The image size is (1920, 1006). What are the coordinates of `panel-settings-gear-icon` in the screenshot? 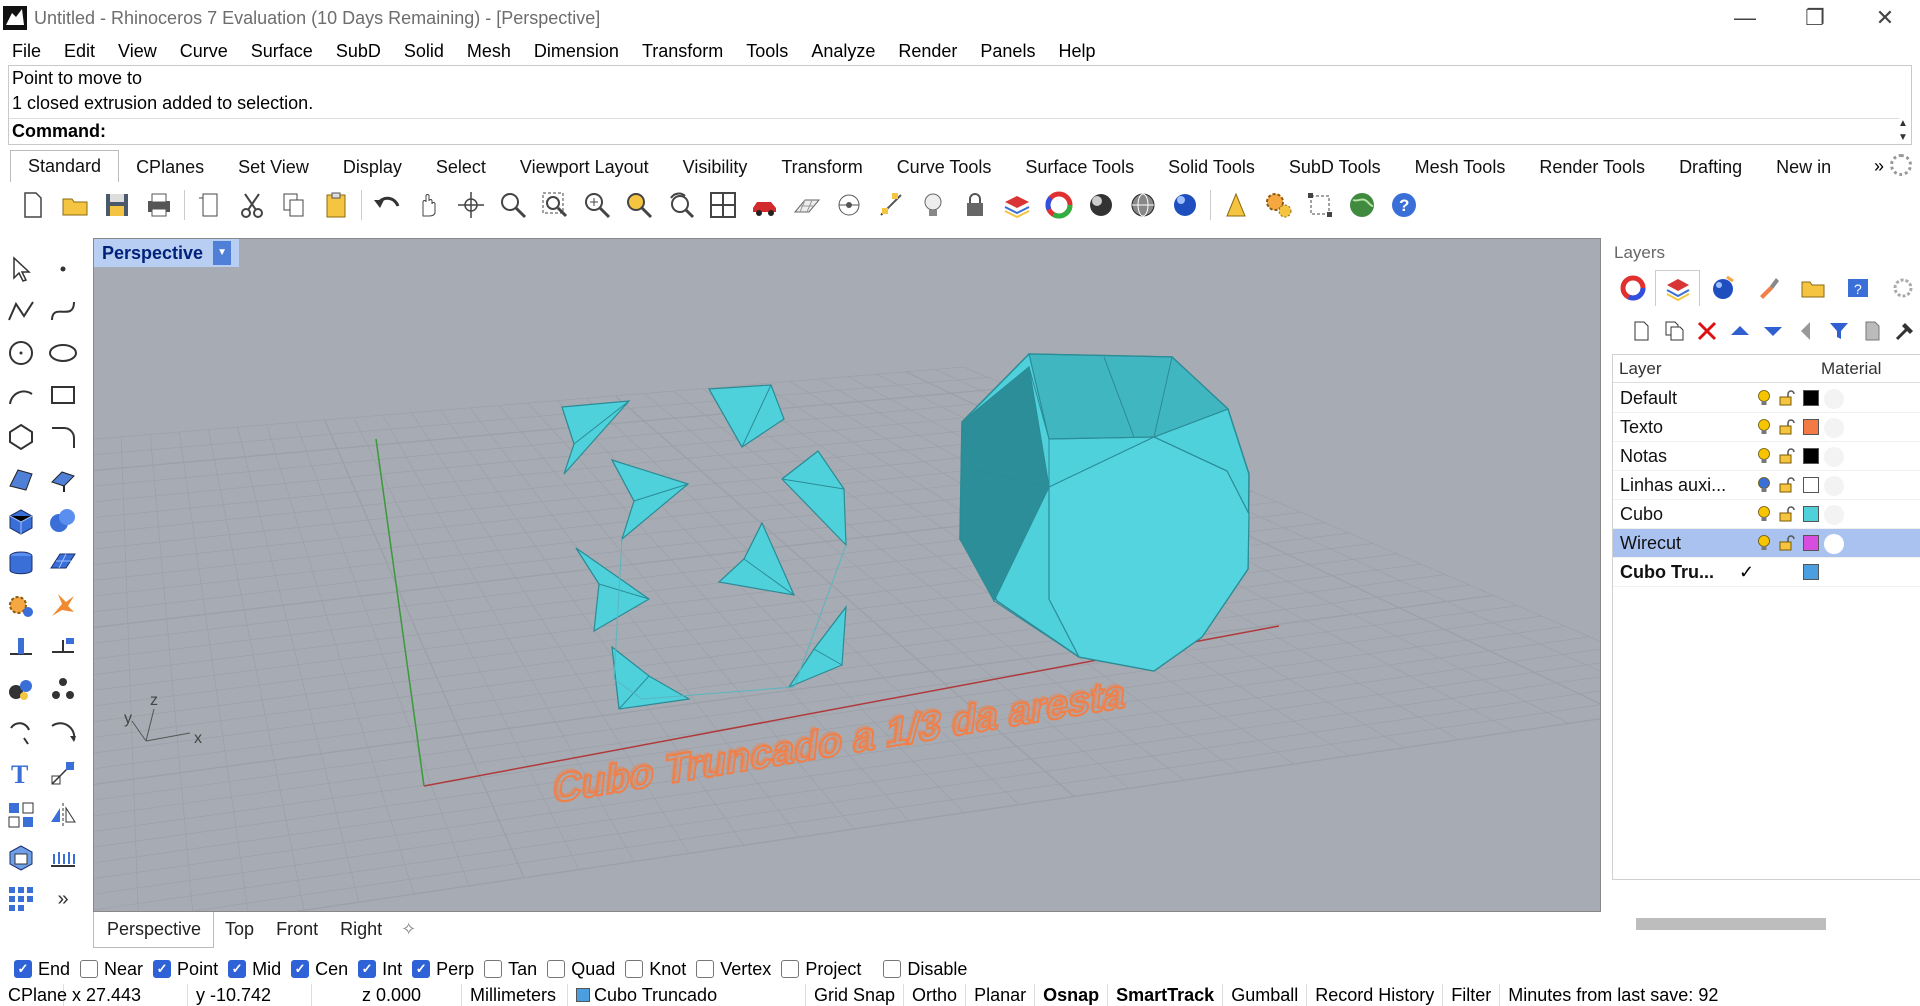 It's located at (1900, 288).